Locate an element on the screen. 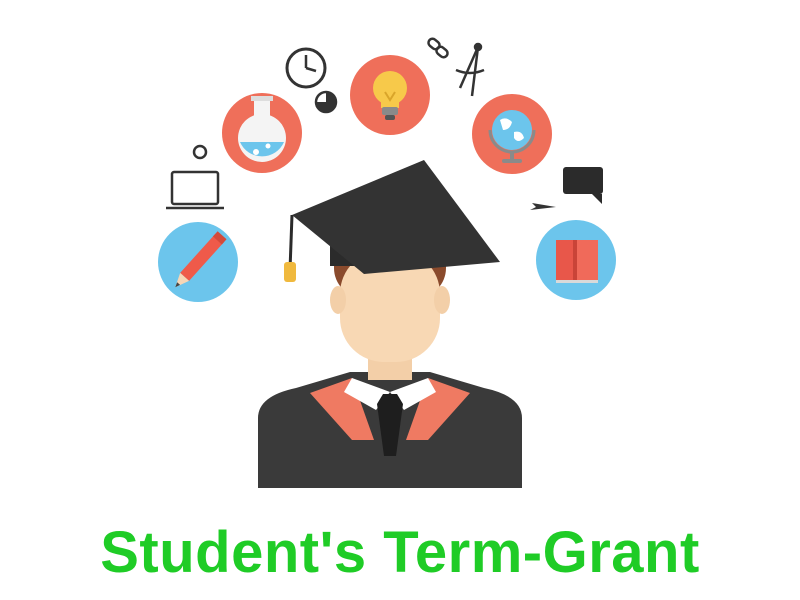 The height and width of the screenshot is (600, 800). lightbulb-icon is located at coordinates (390, 95).